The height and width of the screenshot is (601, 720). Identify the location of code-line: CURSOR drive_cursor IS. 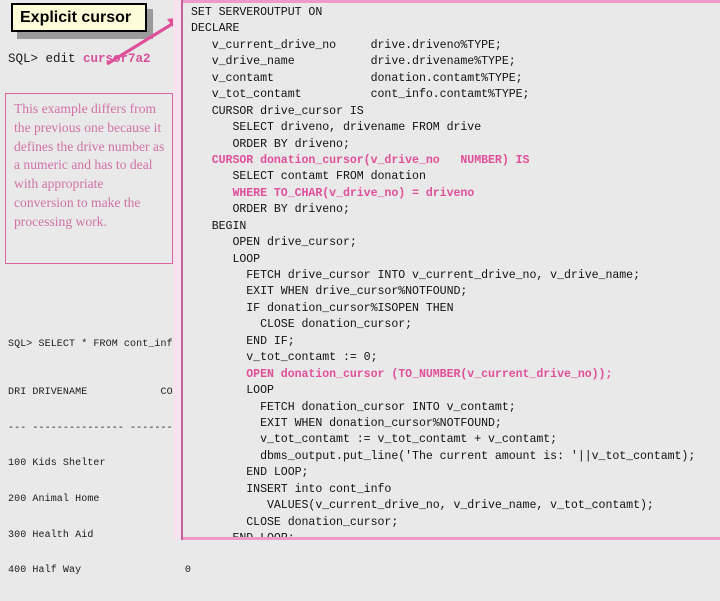
(277, 111).